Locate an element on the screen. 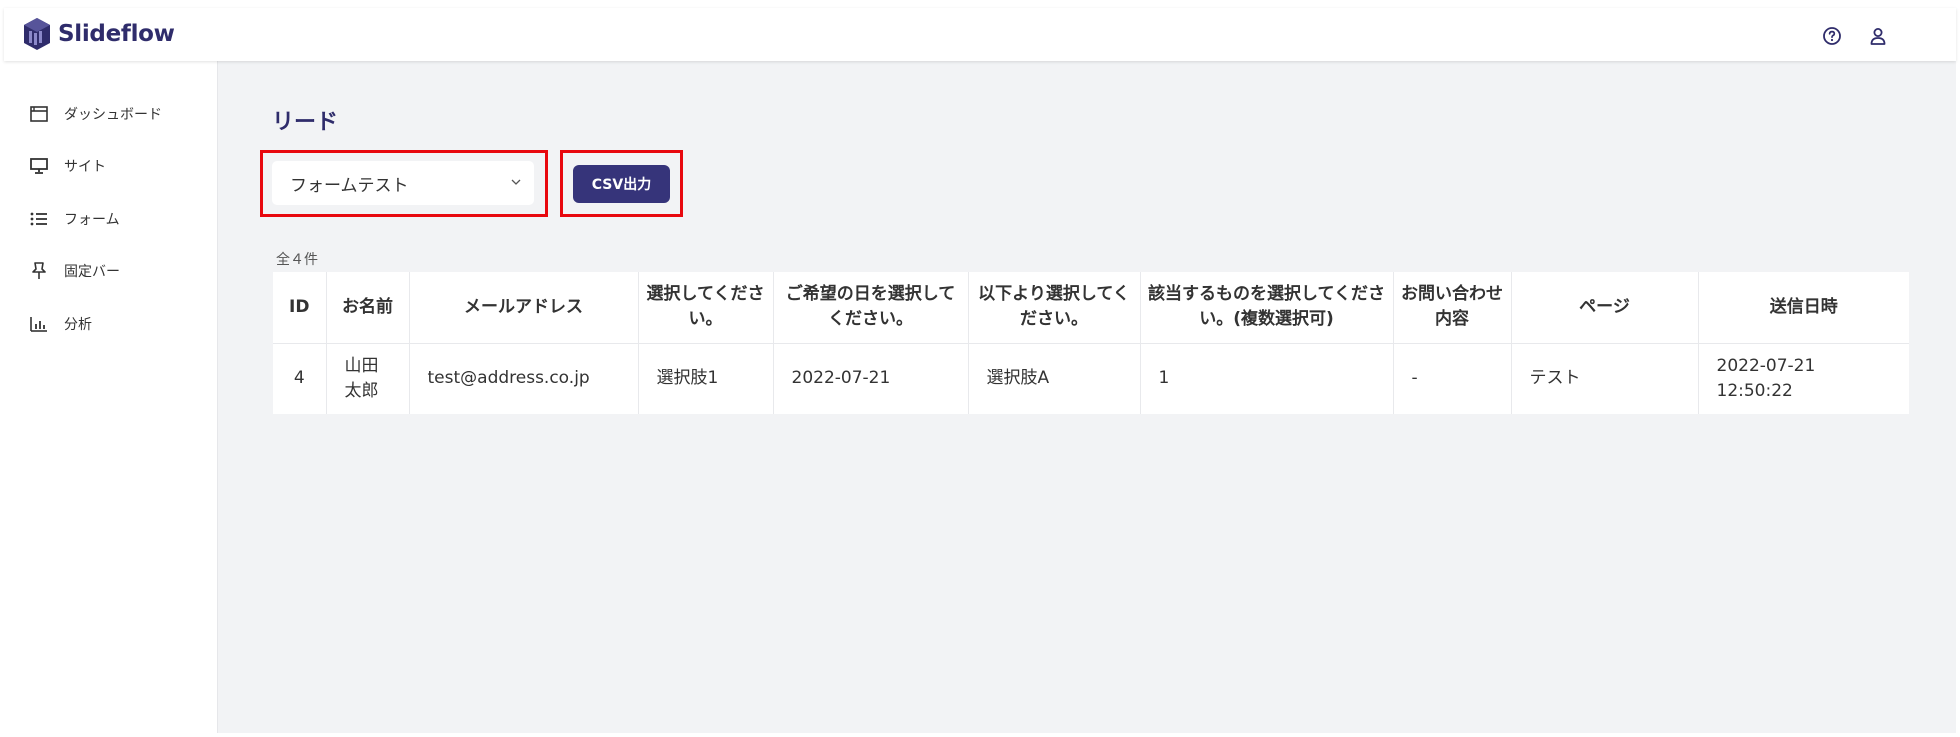 The image size is (1960, 737). table-cell-datetime: 2022-07-21 12:50:22 is located at coordinates (1766, 378).